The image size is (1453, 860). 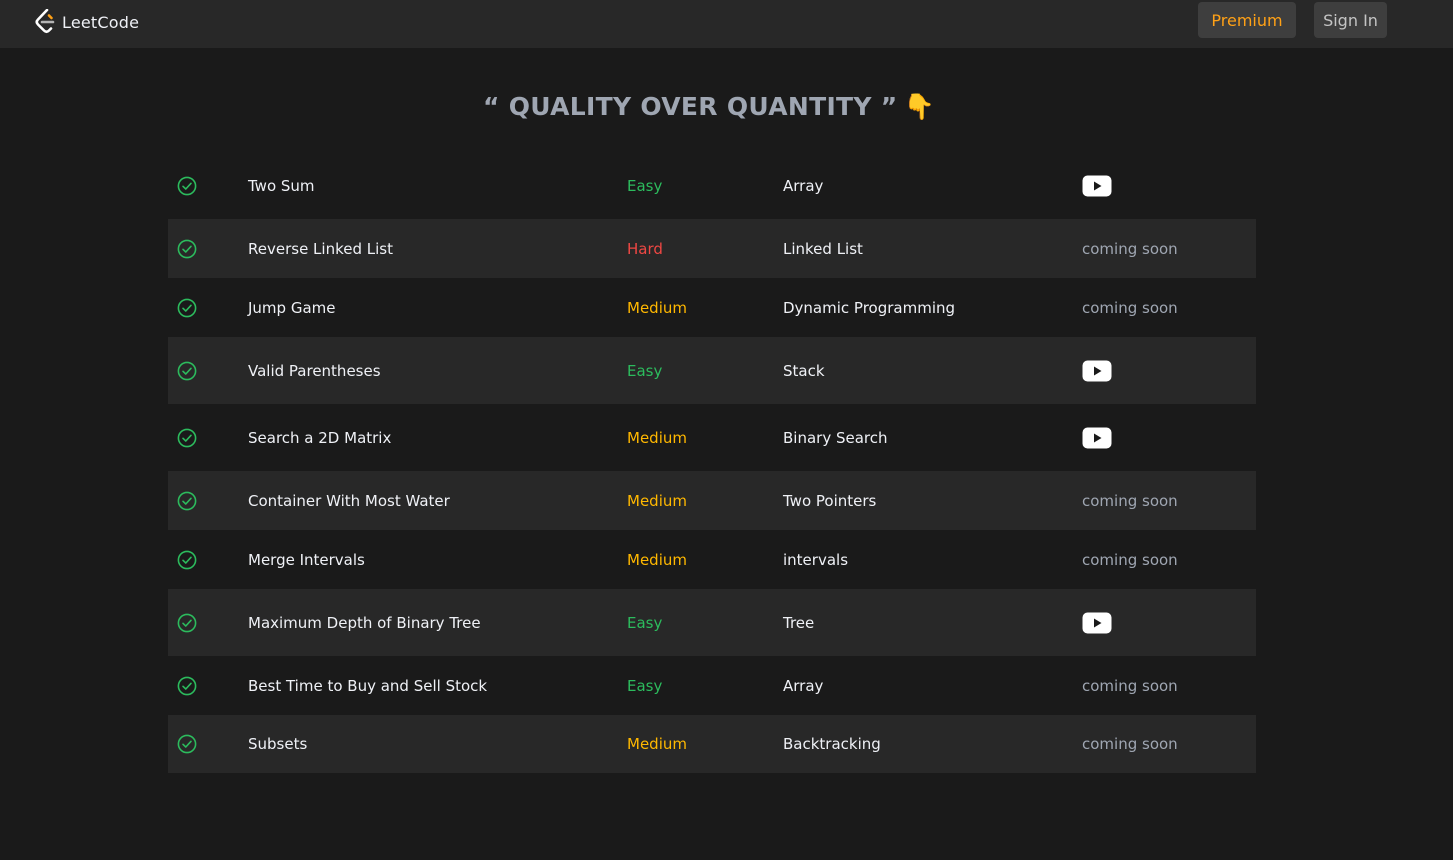 What do you see at coordinates (823, 248) in the screenshot?
I see `topic-label: Linked List` at bounding box center [823, 248].